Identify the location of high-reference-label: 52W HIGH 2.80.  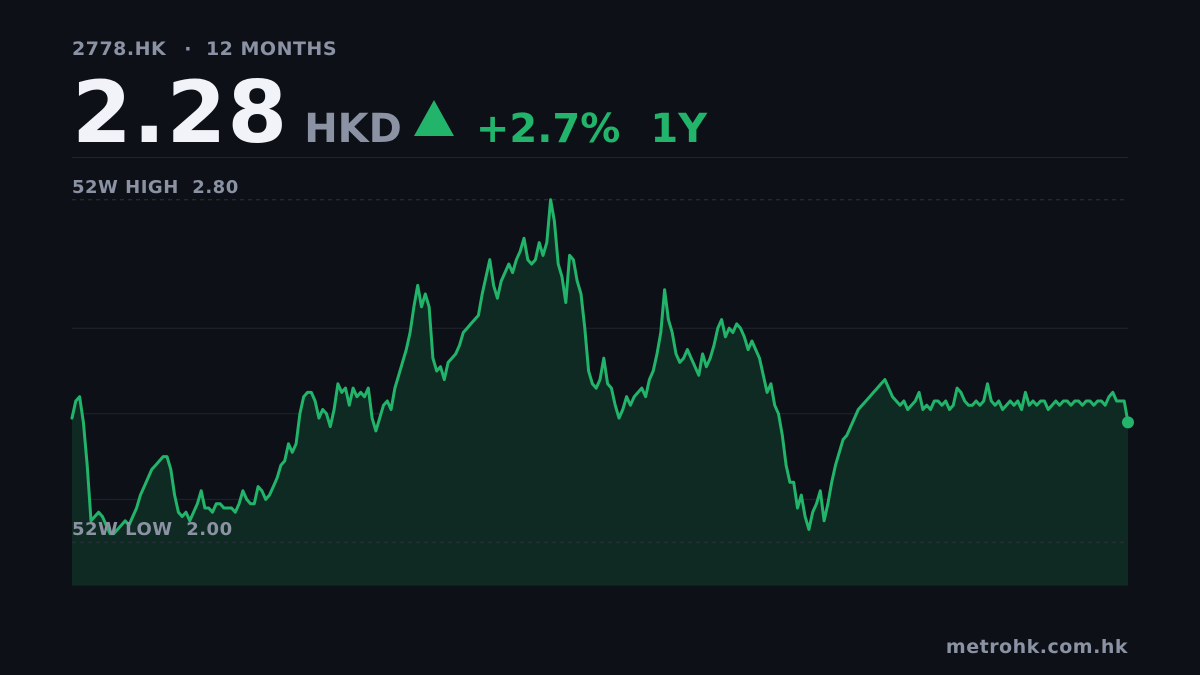
(155, 187).